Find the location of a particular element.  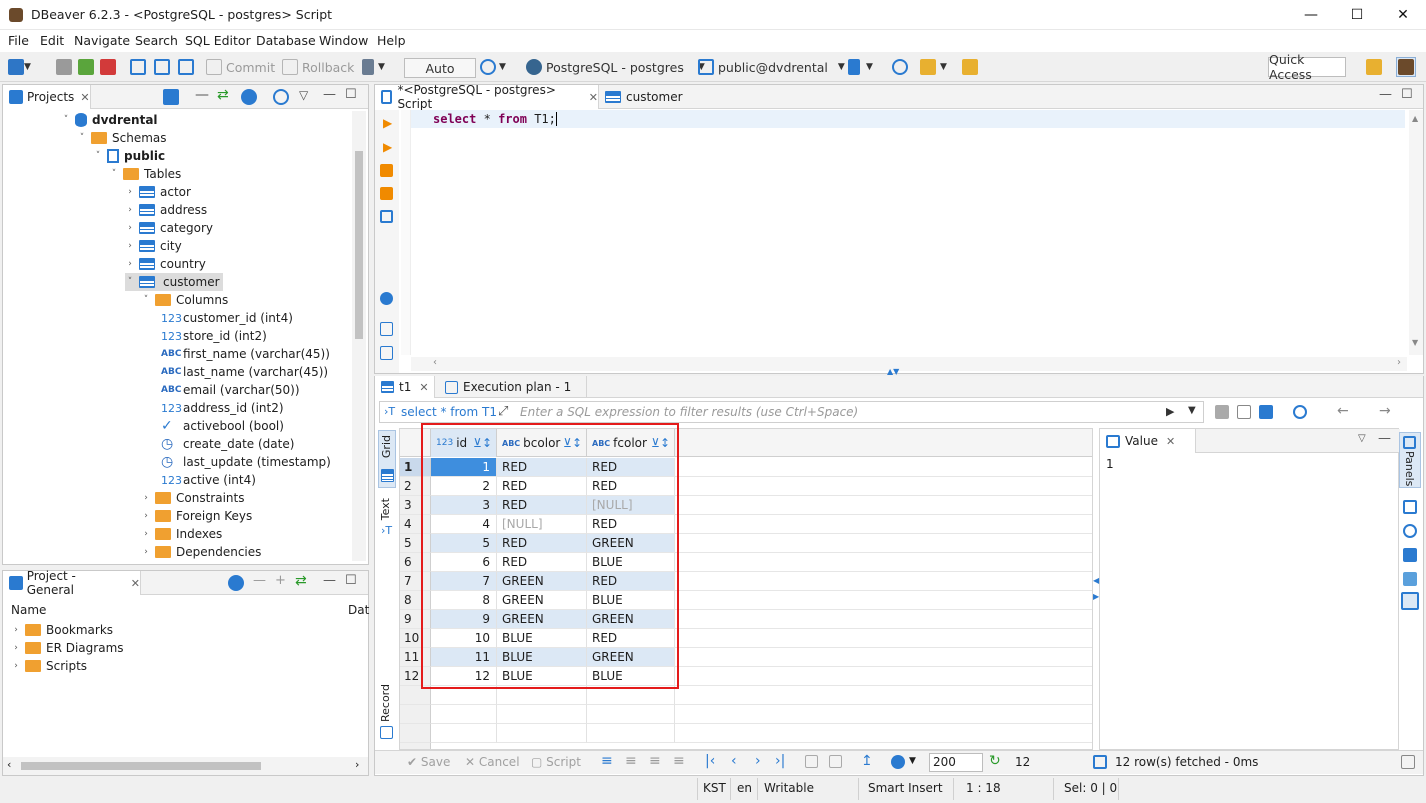

value-tab: Value ✕ is located at coordinates (1148, 441).